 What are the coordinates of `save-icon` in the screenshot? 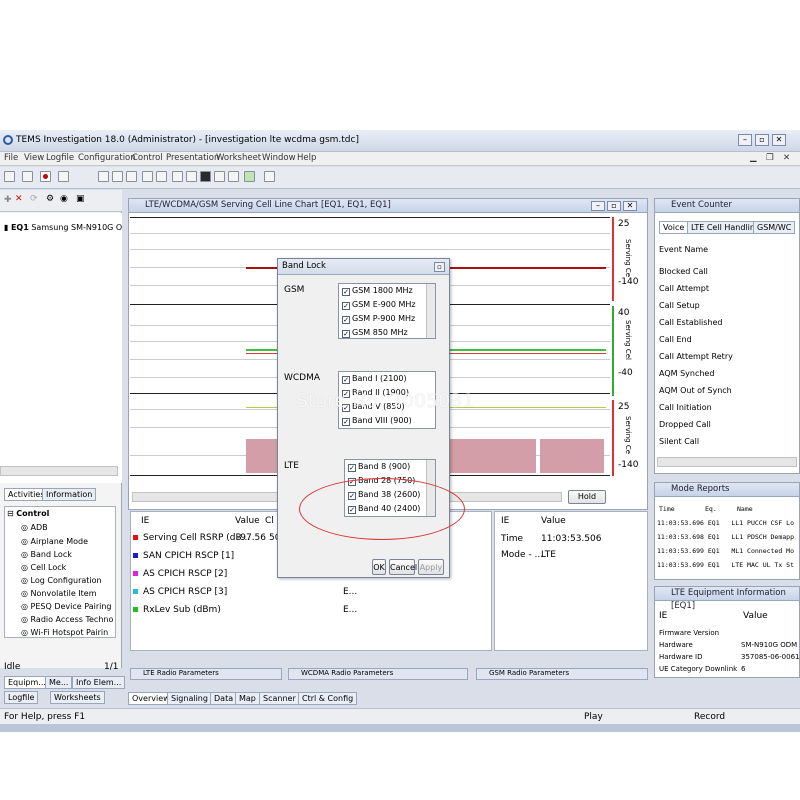 It's located at (131, 176).